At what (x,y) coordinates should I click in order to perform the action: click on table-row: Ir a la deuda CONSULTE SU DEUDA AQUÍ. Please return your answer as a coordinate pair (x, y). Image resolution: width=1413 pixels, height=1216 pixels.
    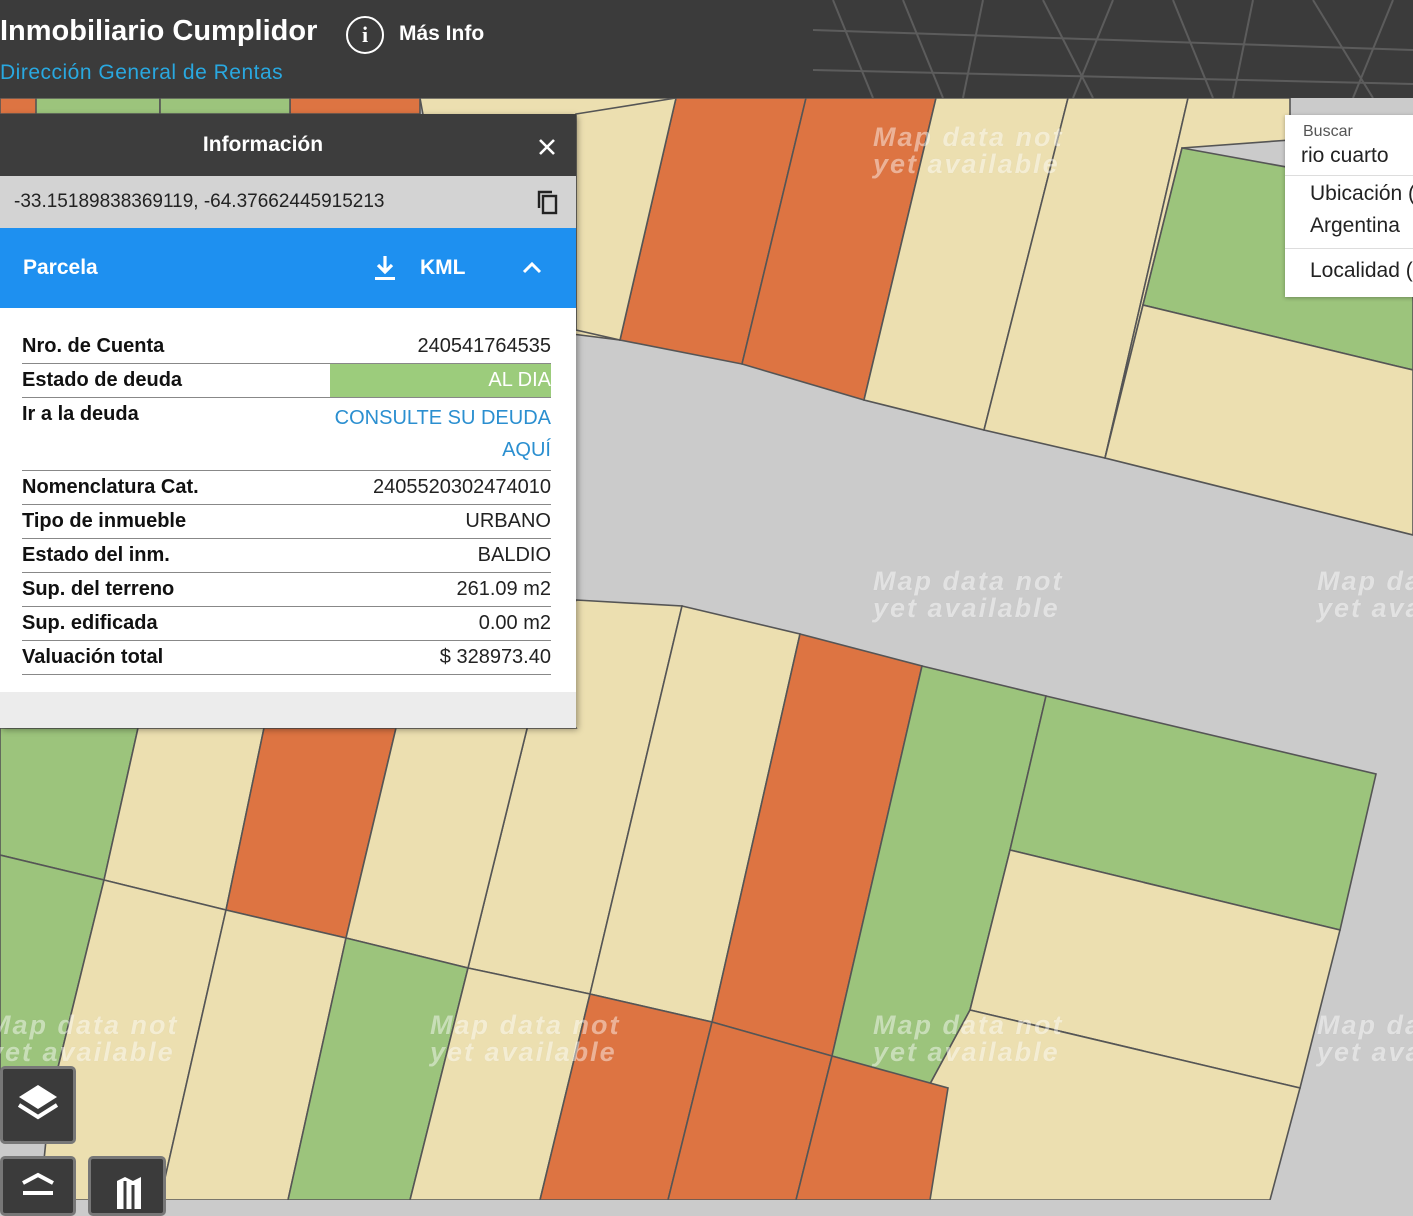
    Looking at the image, I should click on (286, 434).